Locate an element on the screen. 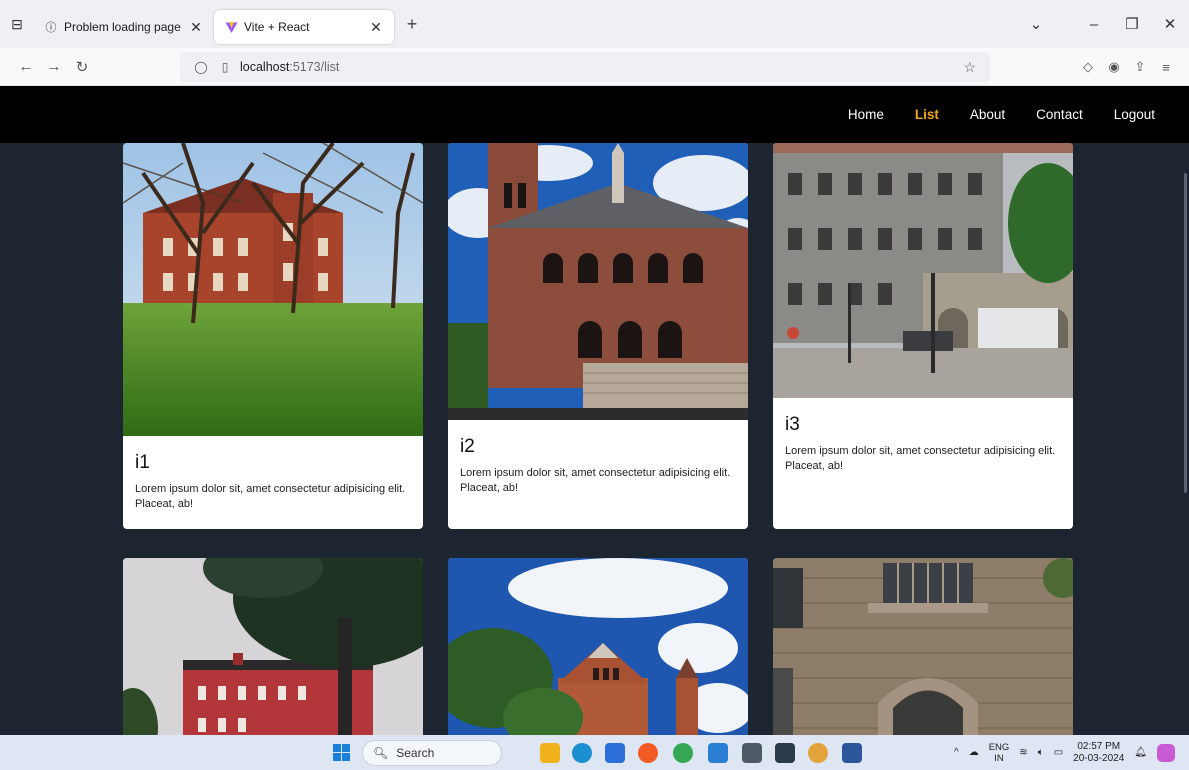 This screenshot has height=770, width=1189. new-tab-button: + is located at coordinates (412, 24).